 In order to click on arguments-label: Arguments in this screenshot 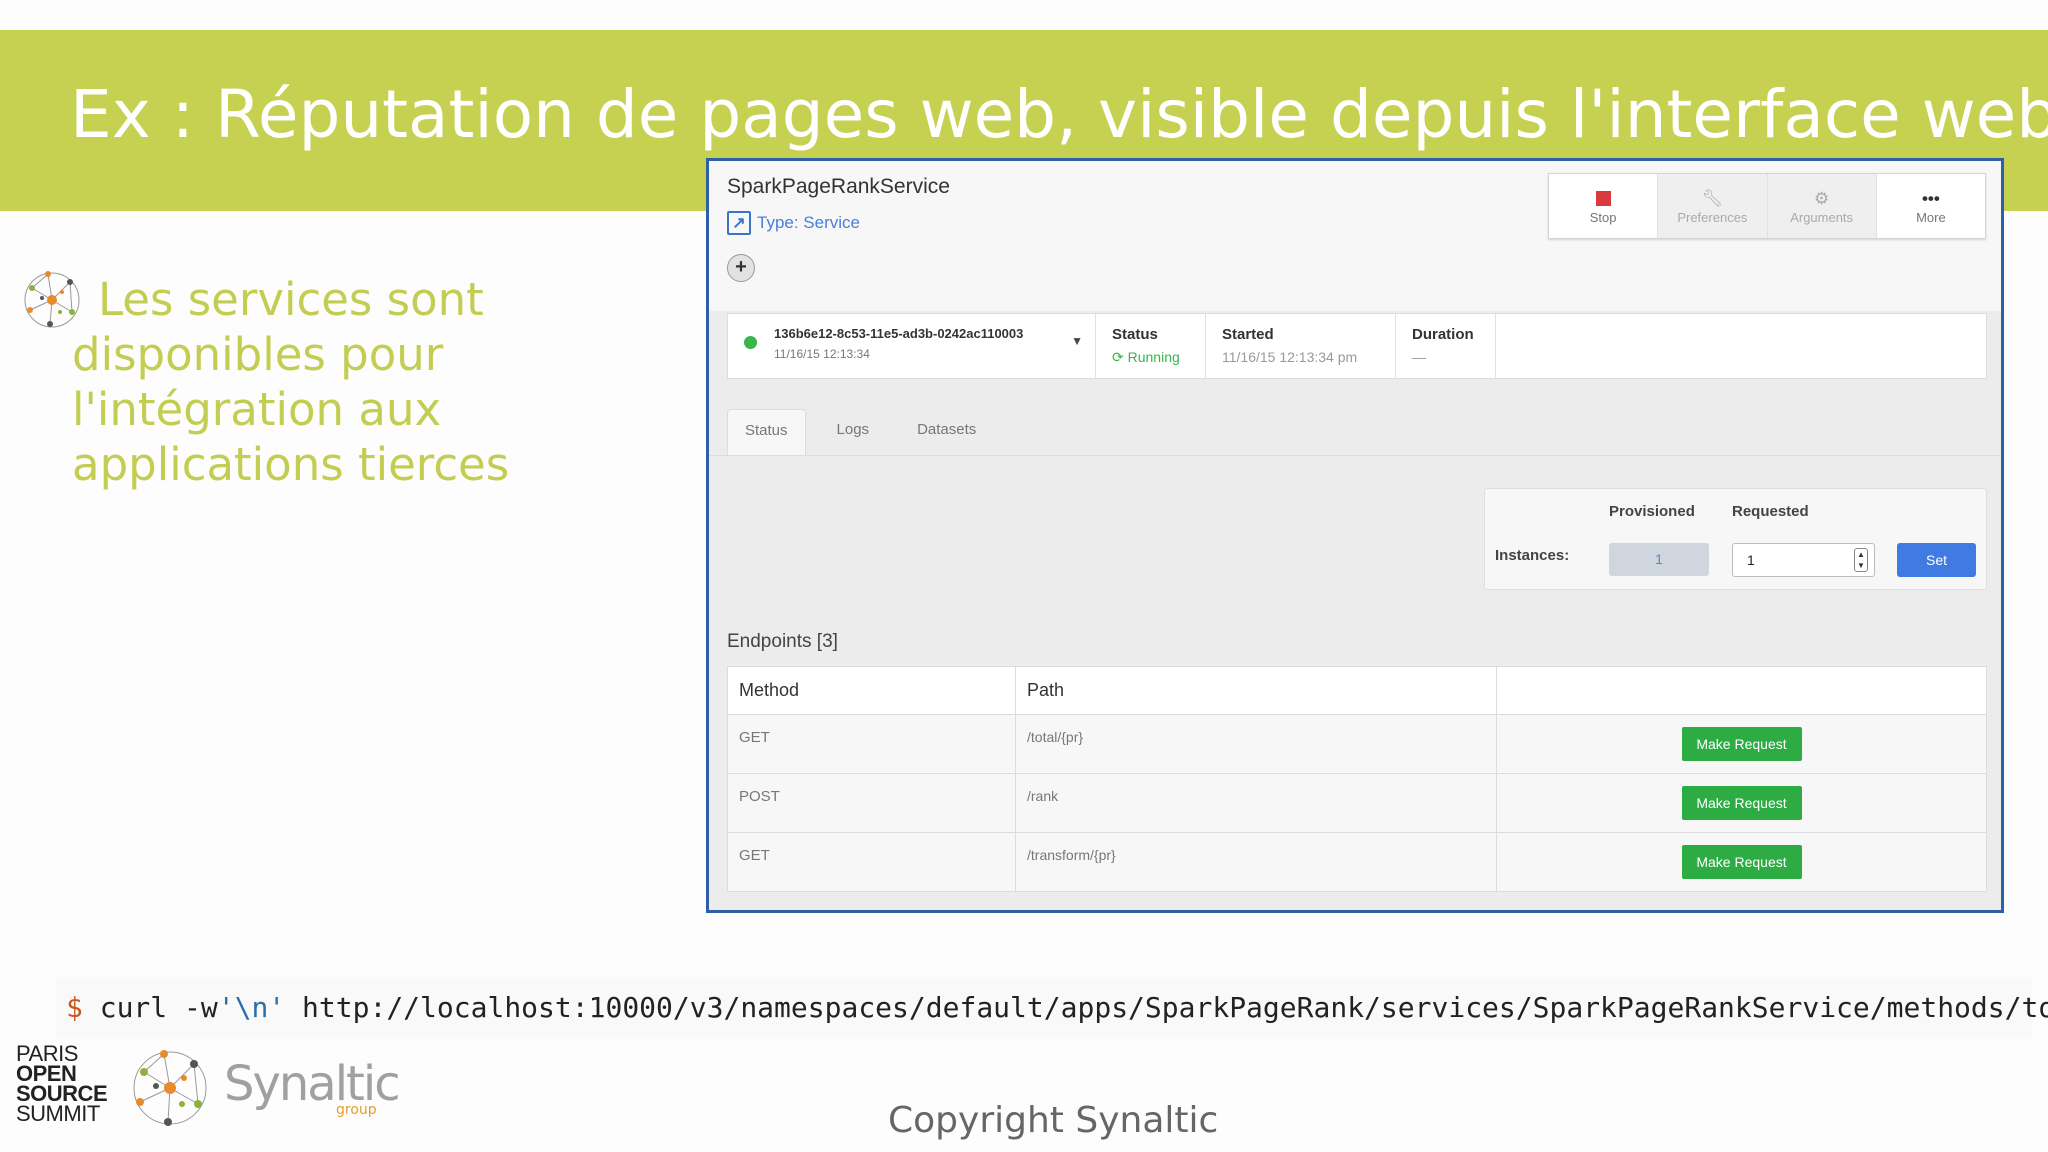, I will do `click(1822, 217)`.